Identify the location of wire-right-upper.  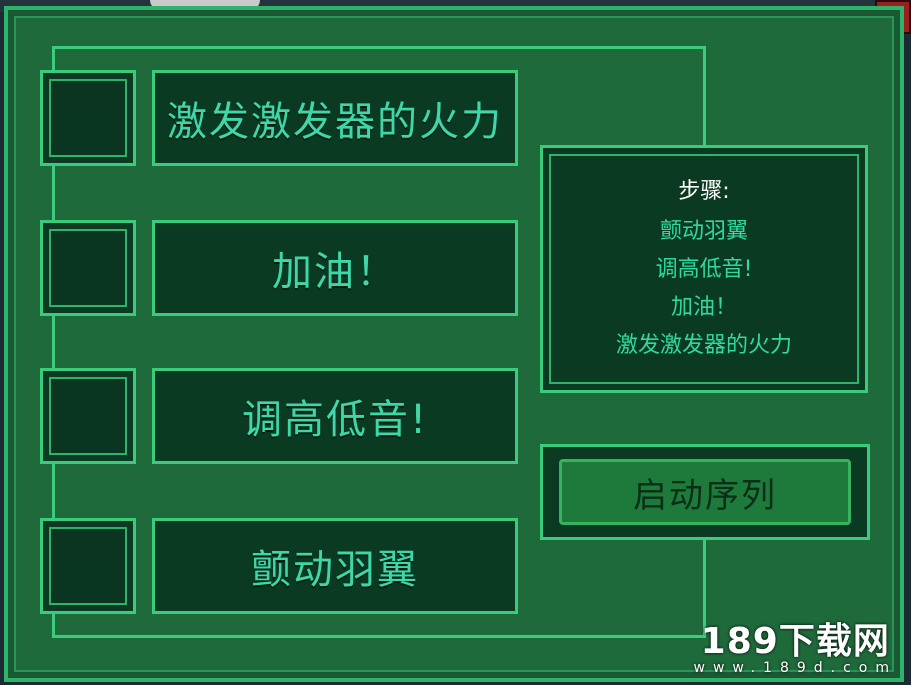
(704, 96).